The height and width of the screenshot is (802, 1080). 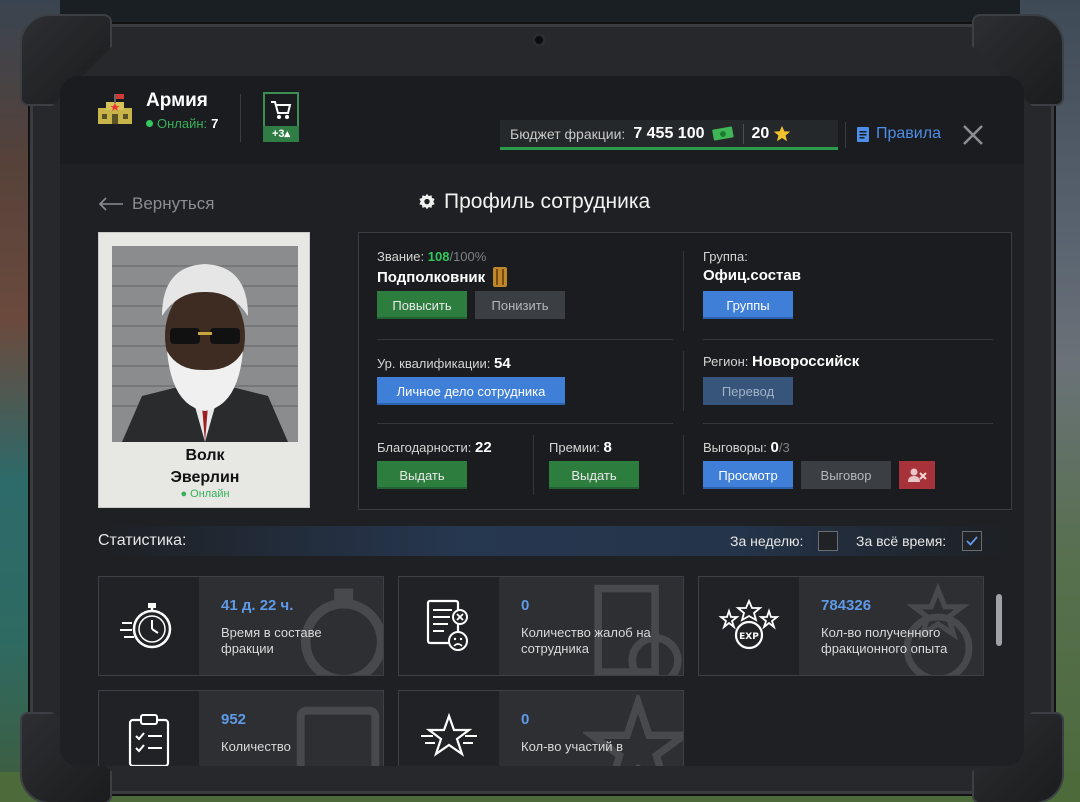 I want to click on rank-label: Звание:, so click(x=401, y=256).